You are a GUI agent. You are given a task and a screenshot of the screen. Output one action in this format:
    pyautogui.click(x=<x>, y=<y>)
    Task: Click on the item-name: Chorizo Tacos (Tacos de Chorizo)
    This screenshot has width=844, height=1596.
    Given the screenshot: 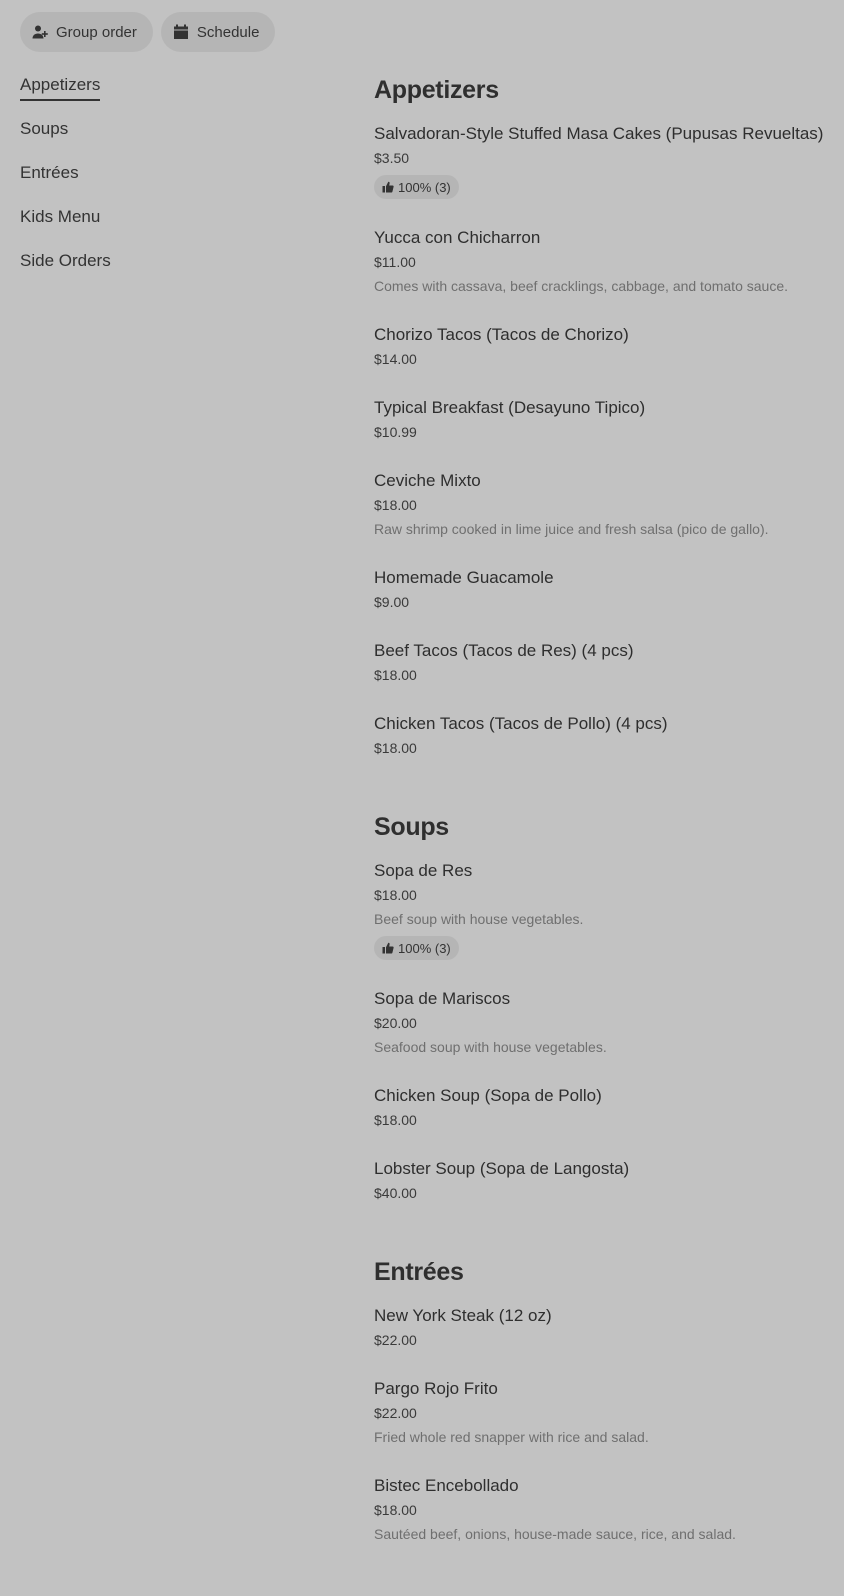 What is the action you would take?
    pyautogui.click(x=501, y=334)
    